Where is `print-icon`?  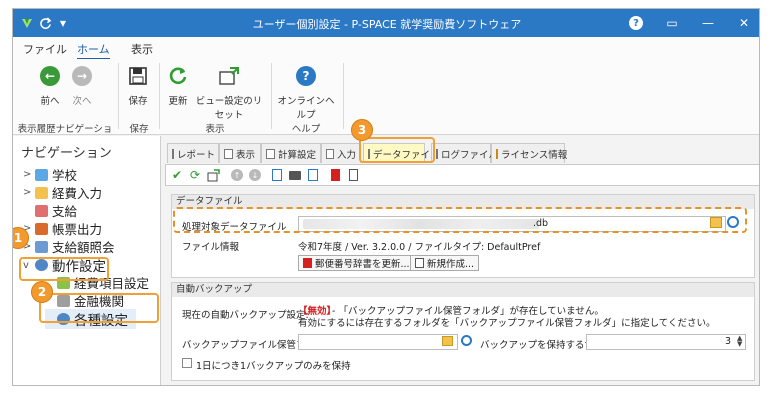 print-icon is located at coordinates (295, 175).